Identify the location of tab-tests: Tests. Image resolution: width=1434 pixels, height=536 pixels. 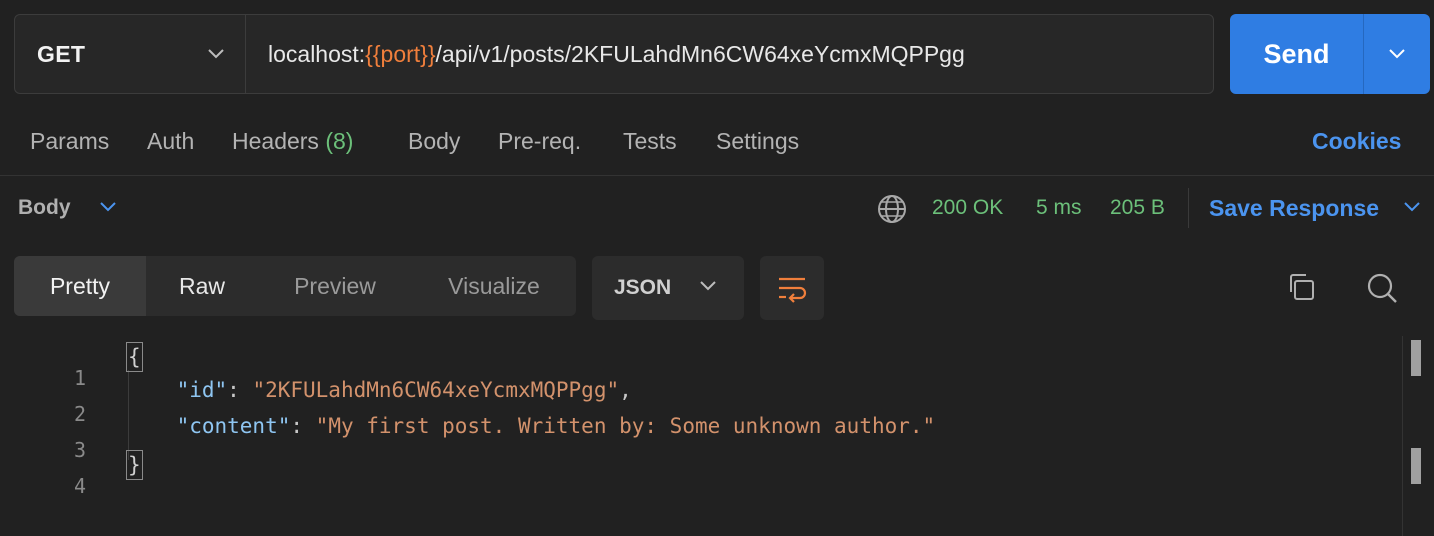
(650, 141).